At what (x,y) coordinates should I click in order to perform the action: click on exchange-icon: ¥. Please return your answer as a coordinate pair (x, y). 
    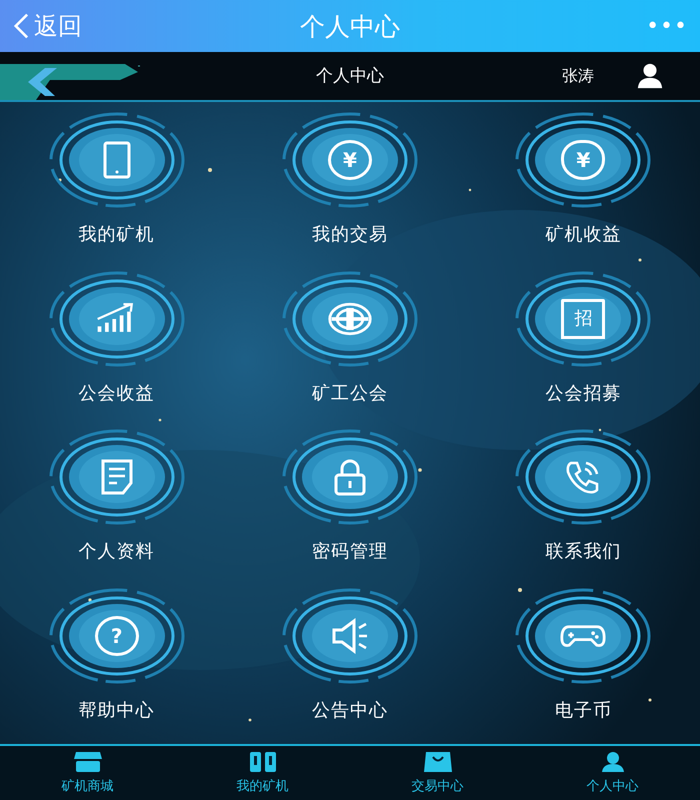
    Looking at the image, I should click on (350, 160).